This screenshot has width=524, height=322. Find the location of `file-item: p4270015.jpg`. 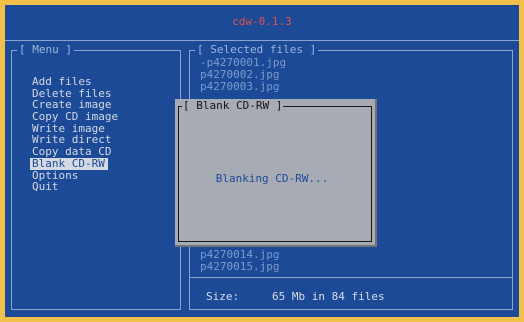

file-item: p4270015.jpg is located at coordinates (239, 267).